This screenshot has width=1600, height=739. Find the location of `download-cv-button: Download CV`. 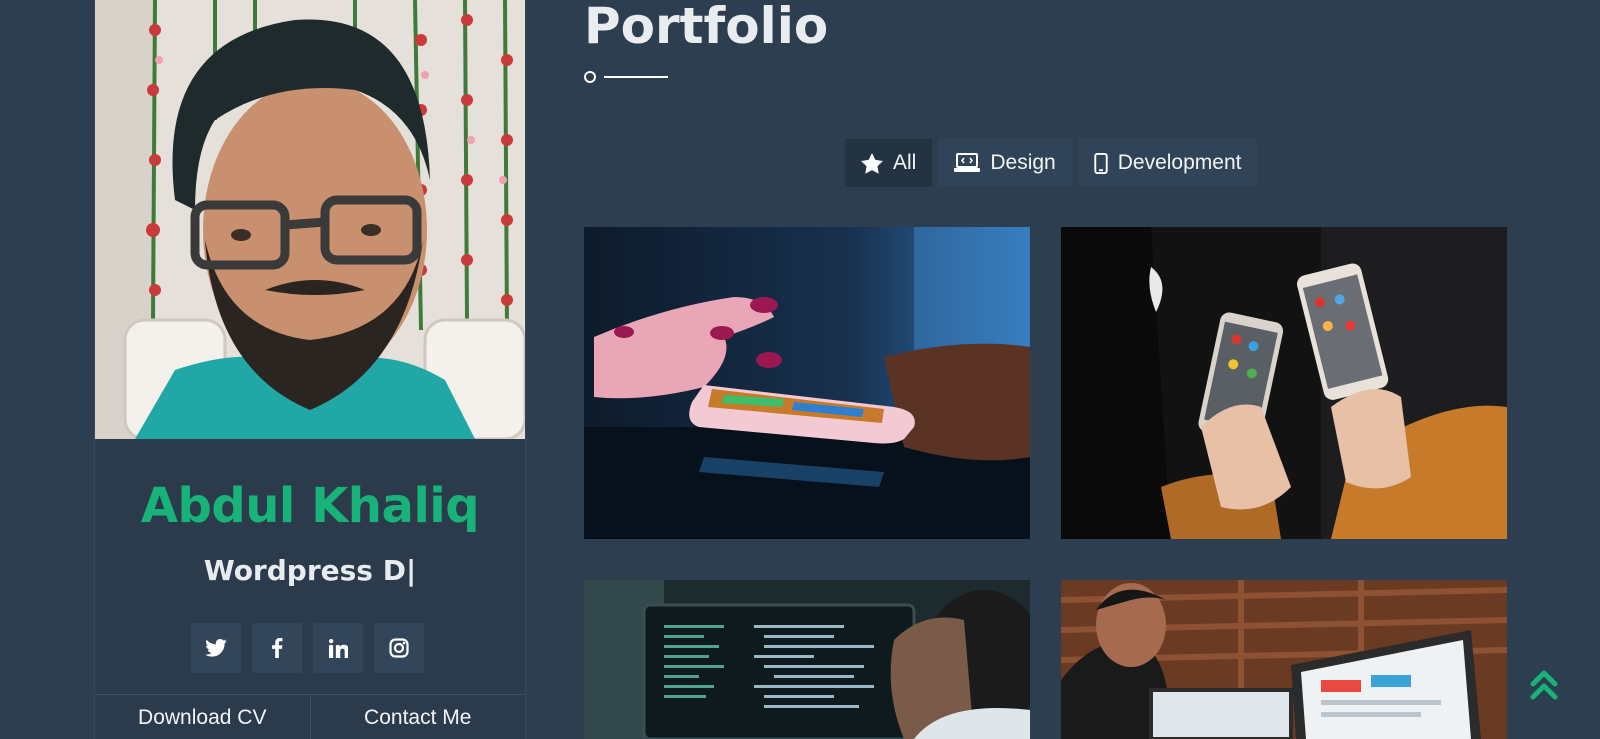

download-cv-button: Download CV is located at coordinates (202, 717).